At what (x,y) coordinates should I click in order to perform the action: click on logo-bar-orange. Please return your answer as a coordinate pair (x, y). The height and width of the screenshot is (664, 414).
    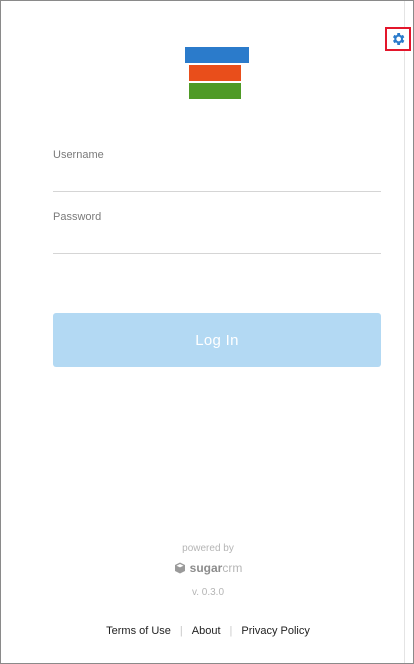
    Looking at the image, I should click on (215, 73).